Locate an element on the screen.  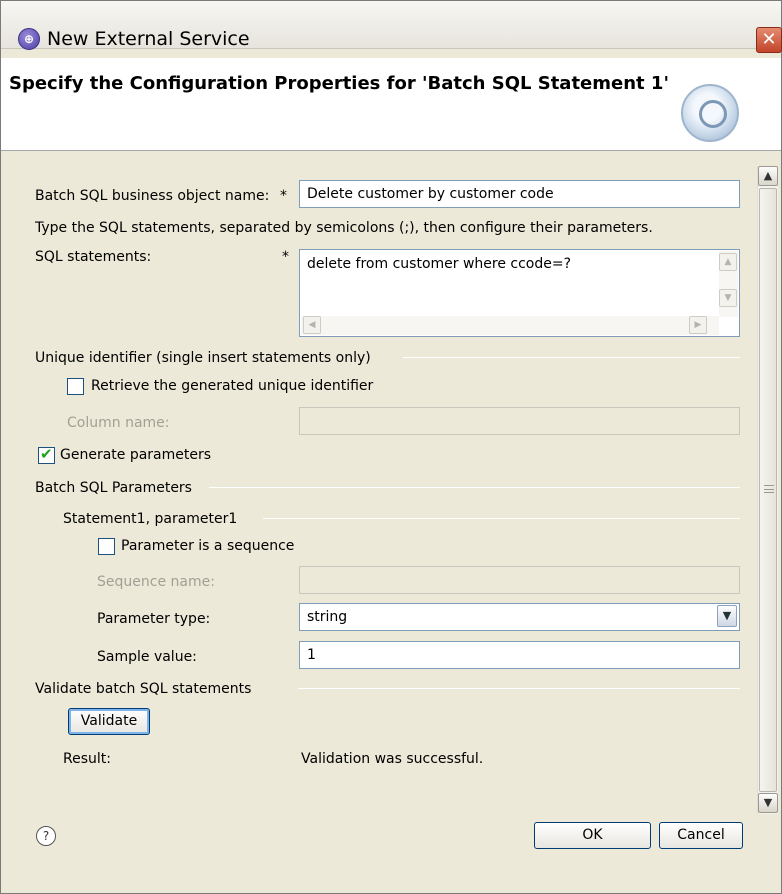
sequence-name-label: Sequence name: is located at coordinates (156, 582).